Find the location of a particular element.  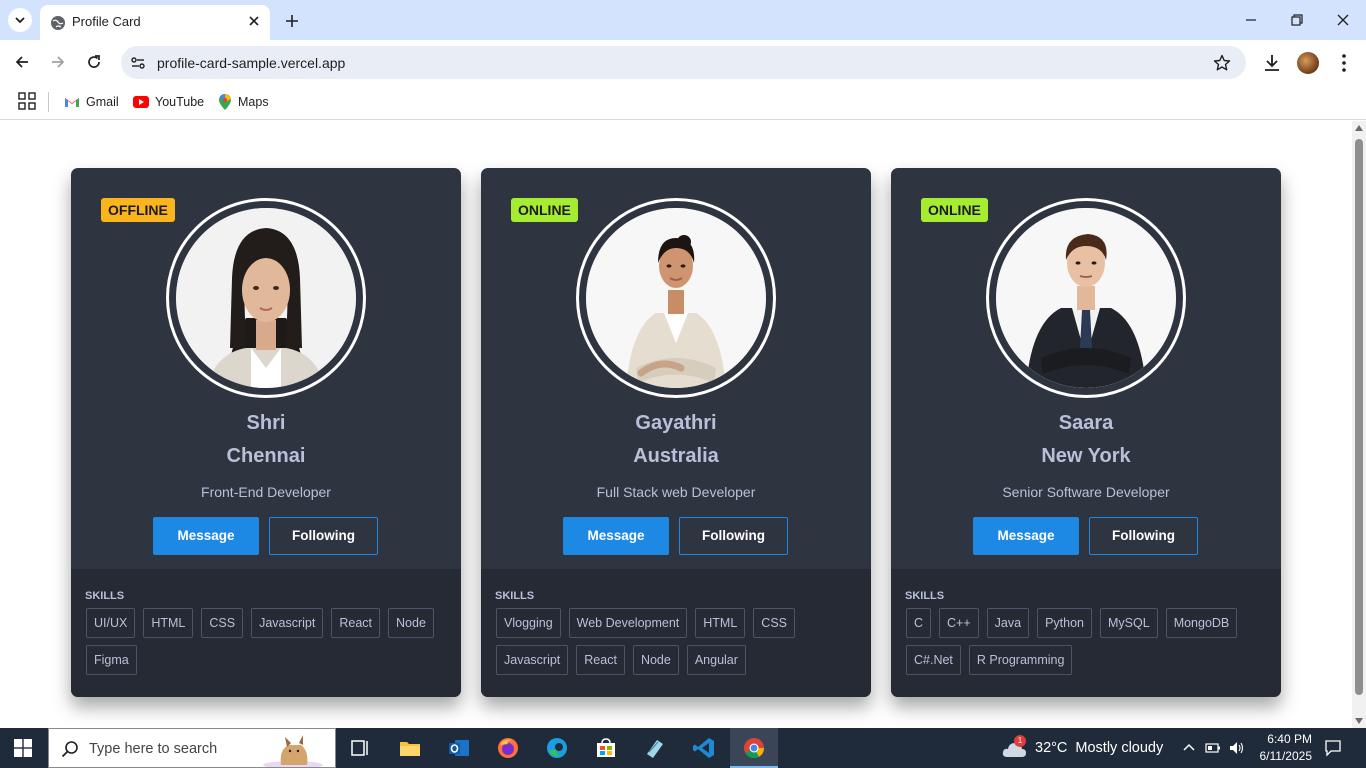

store-icon is located at coordinates (606, 748).